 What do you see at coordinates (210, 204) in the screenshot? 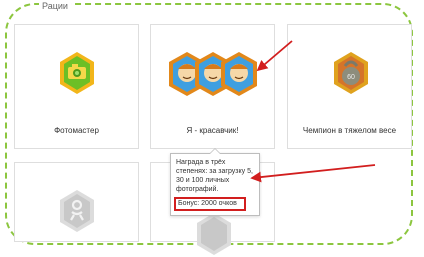
I see `tooltip-bonus: Бонус: 2000 очков` at bounding box center [210, 204].